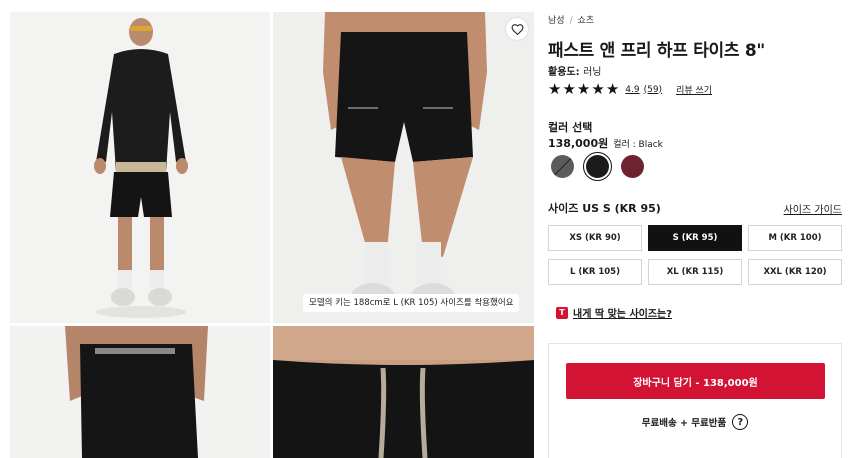 This screenshot has width=850, height=458. I want to click on heart-icon, so click(517, 29).